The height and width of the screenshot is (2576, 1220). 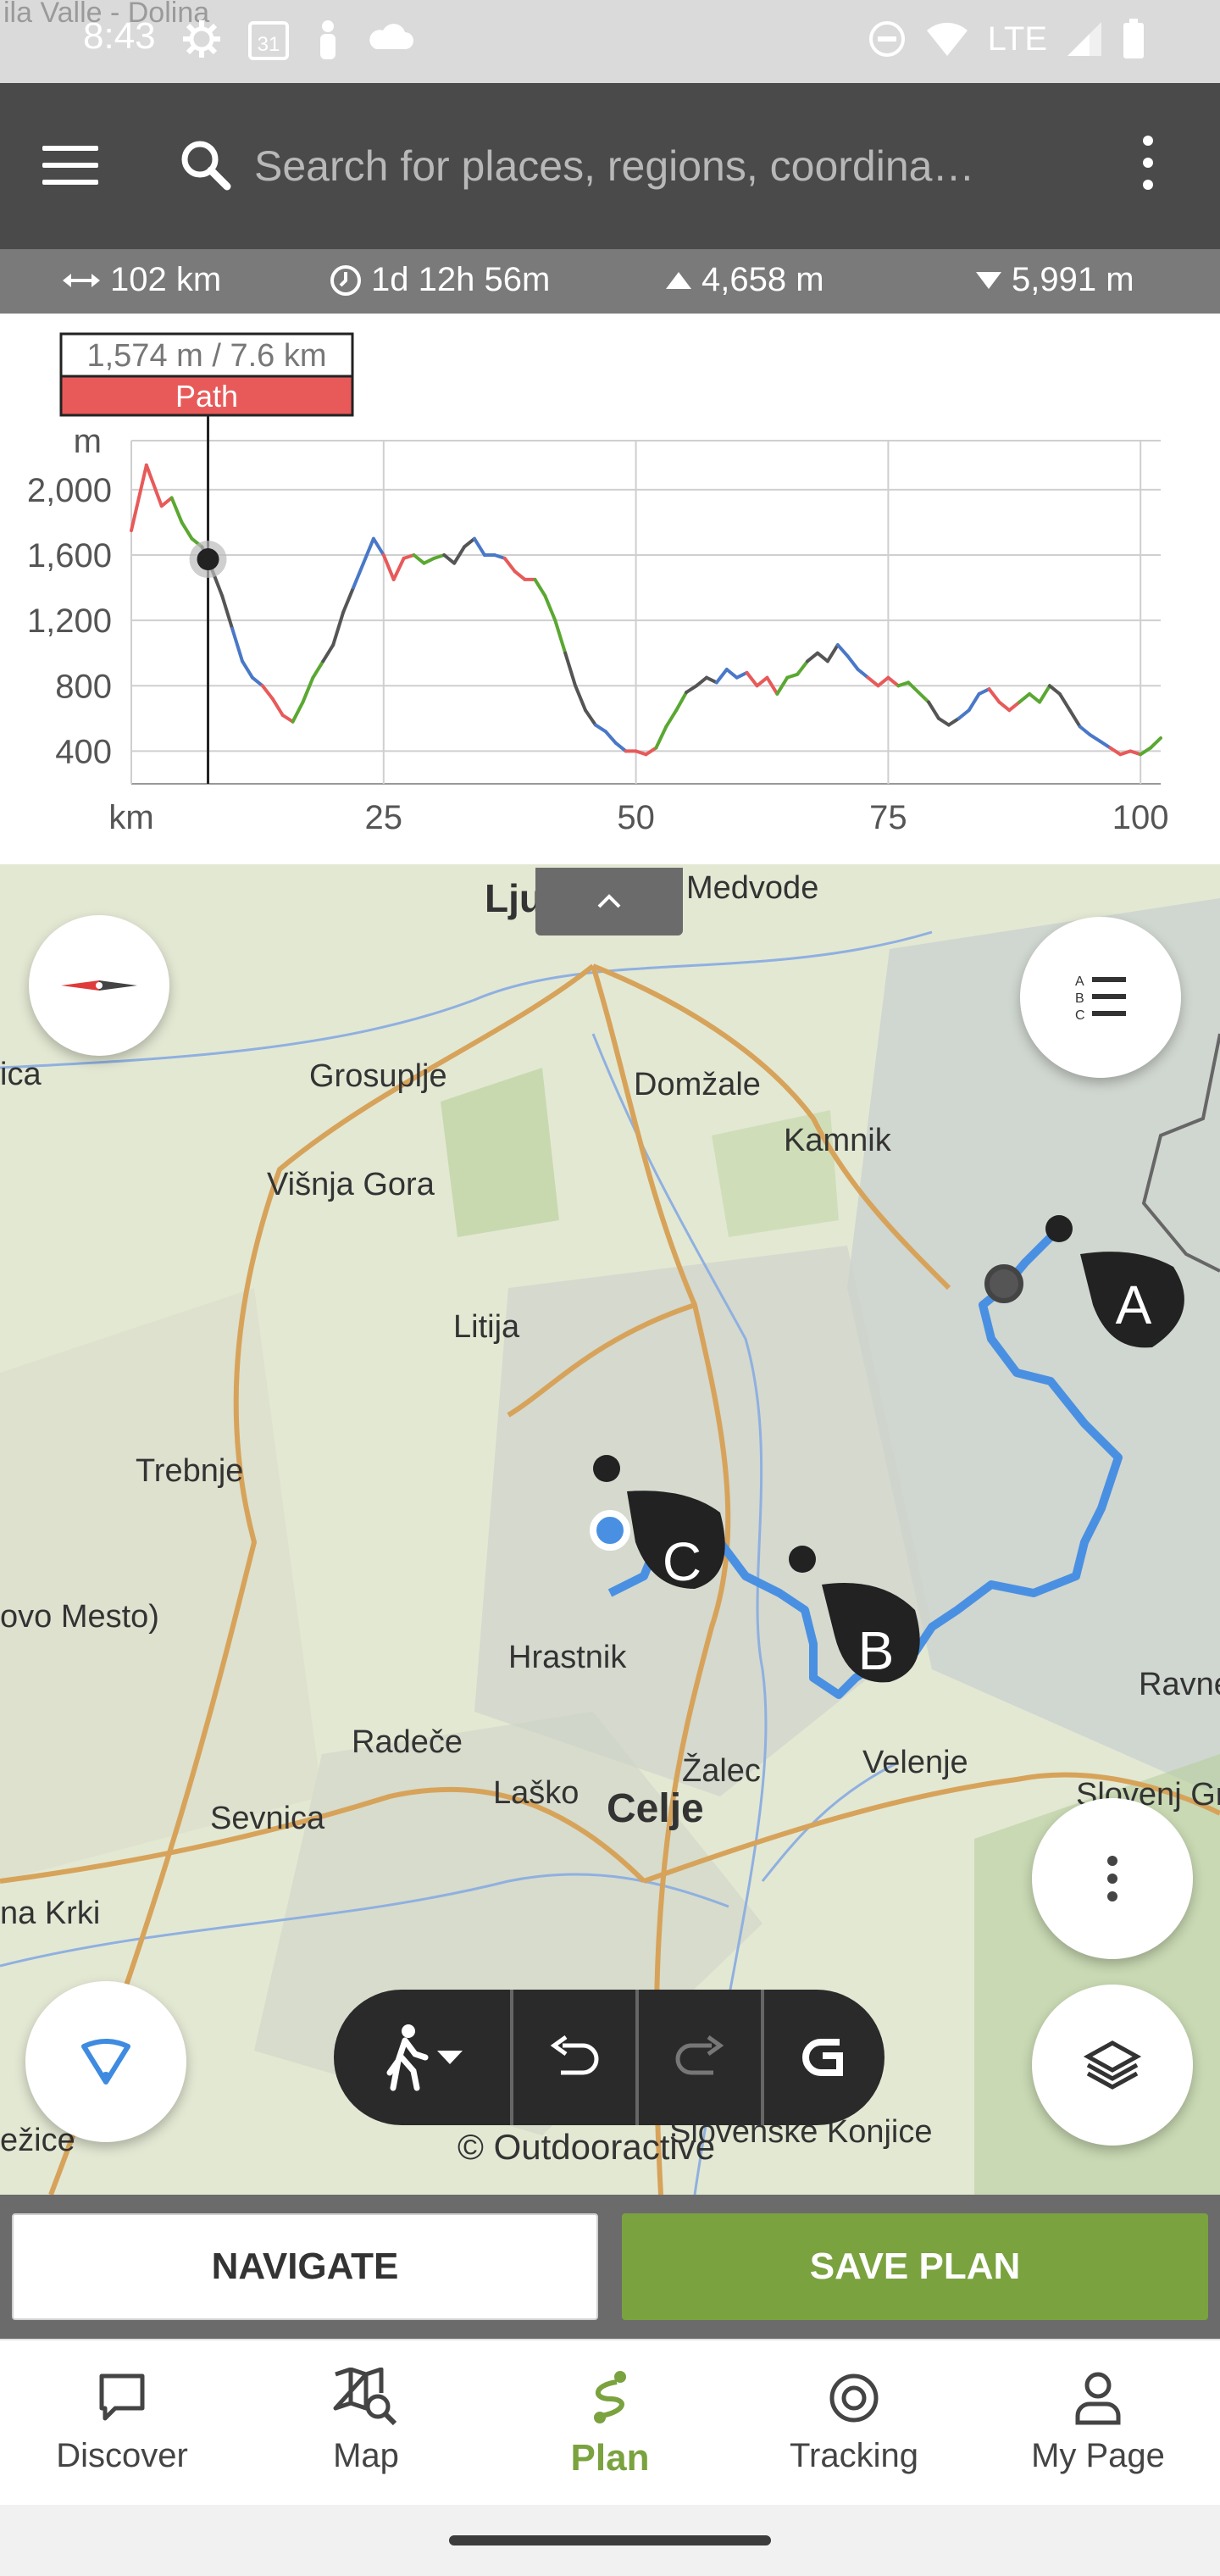 I want to click on position-marker, so click(x=208, y=559).